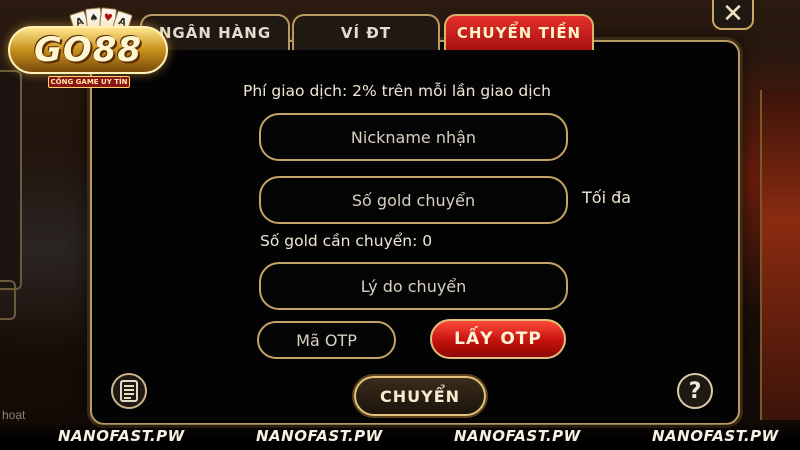 This screenshot has height=450, width=800. I want to click on tab-e-wallet: VÍ ĐT, so click(366, 32).